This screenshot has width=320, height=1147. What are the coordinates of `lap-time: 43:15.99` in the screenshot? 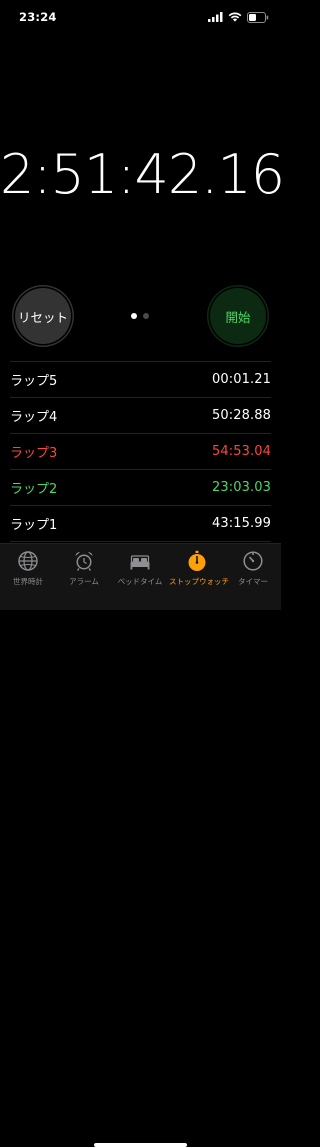 It's located at (241, 523).